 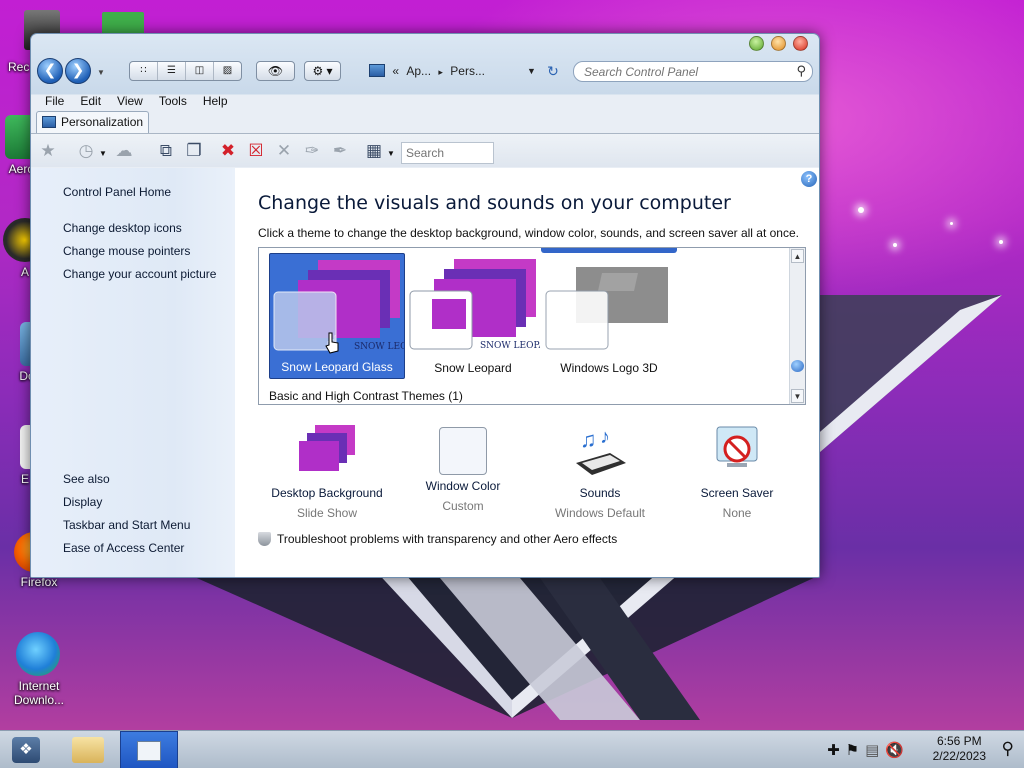 I want to click on theme-windows-logo-3d: Windows Logo 3D, so click(x=609, y=316).